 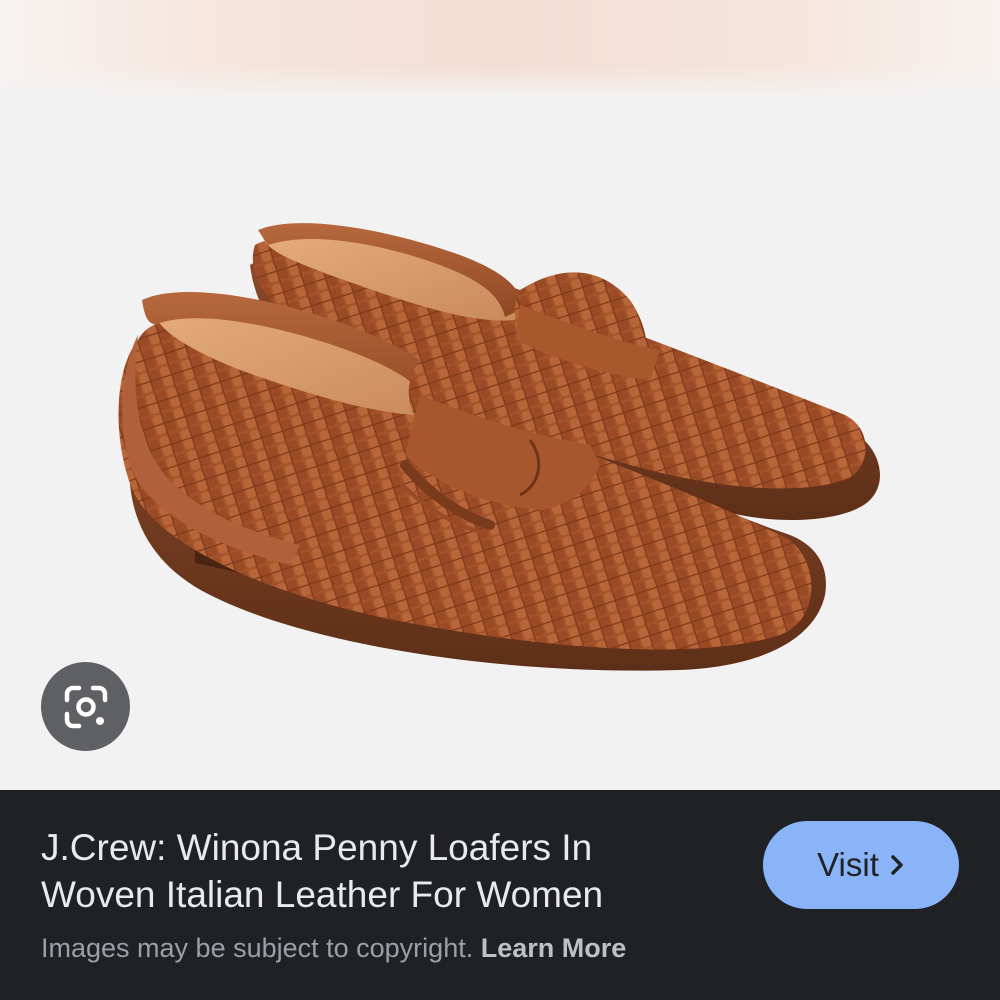 What do you see at coordinates (897, 865) in the screenshot?
I see `chevron-right-icon` at bounding box center [897, 865].